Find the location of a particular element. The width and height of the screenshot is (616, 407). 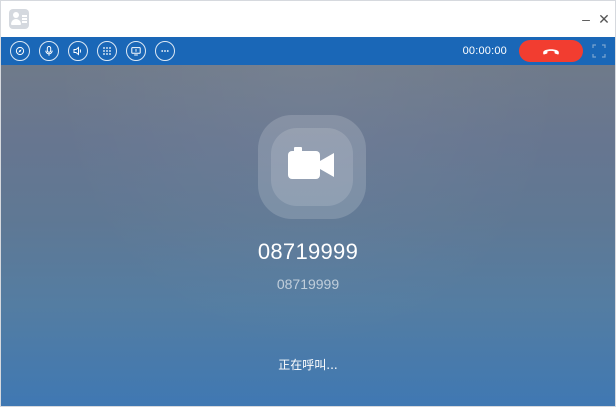

hangup-button is located at coordinates (551, 51).